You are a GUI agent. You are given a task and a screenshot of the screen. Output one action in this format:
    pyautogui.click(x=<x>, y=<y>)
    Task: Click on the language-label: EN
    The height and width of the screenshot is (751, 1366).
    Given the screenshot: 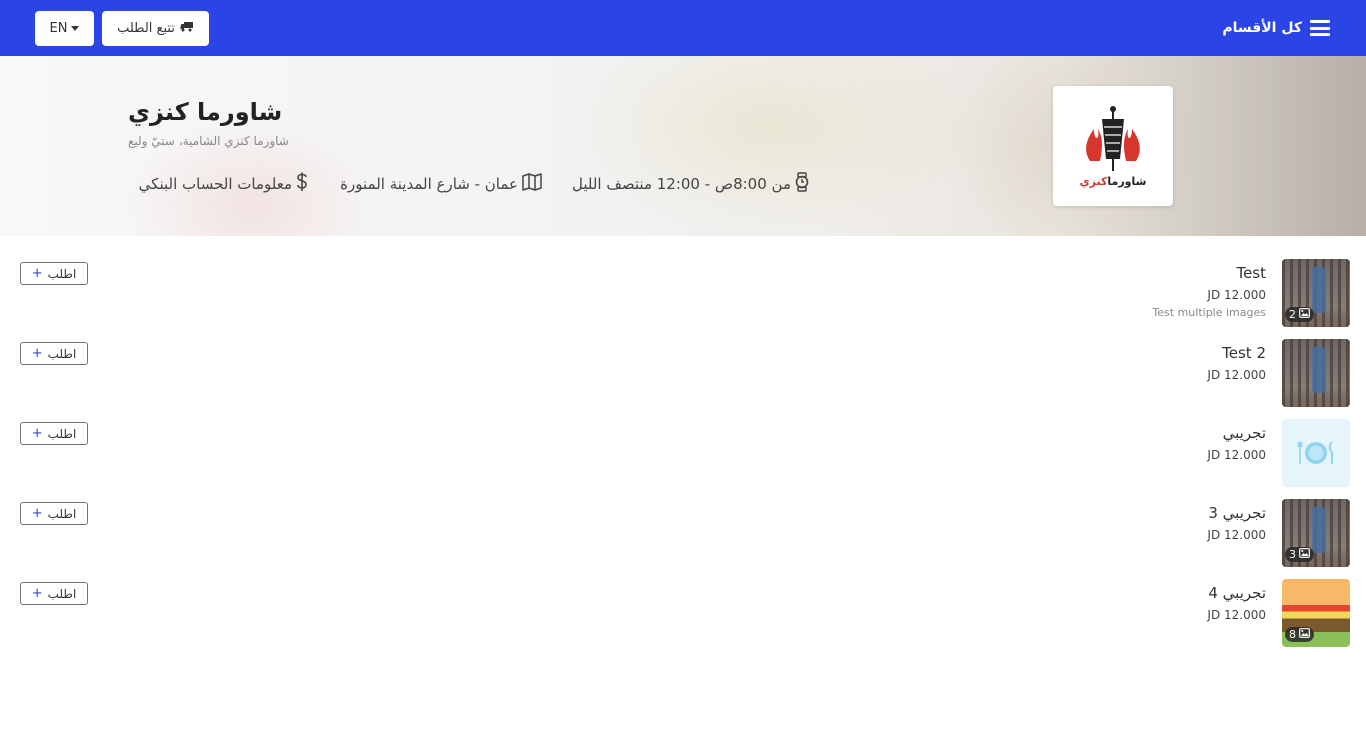 What is the action you would take?
    pyautogui.click(x=58, y=28)
    